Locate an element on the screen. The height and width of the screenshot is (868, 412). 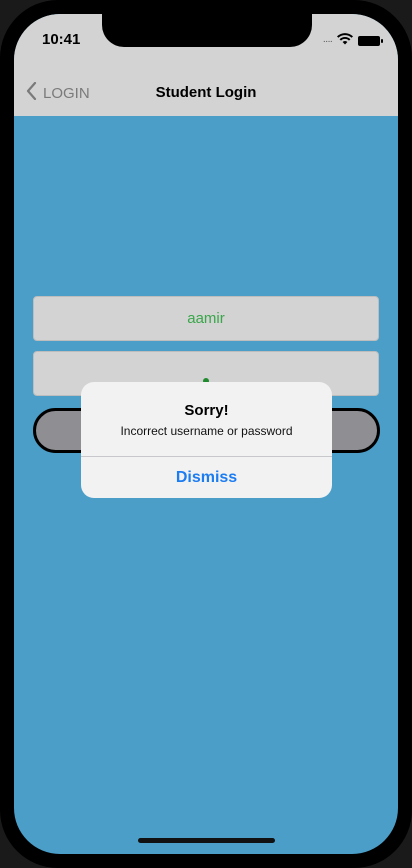
status-time: 10:41 is located at coordinates (61, 39).